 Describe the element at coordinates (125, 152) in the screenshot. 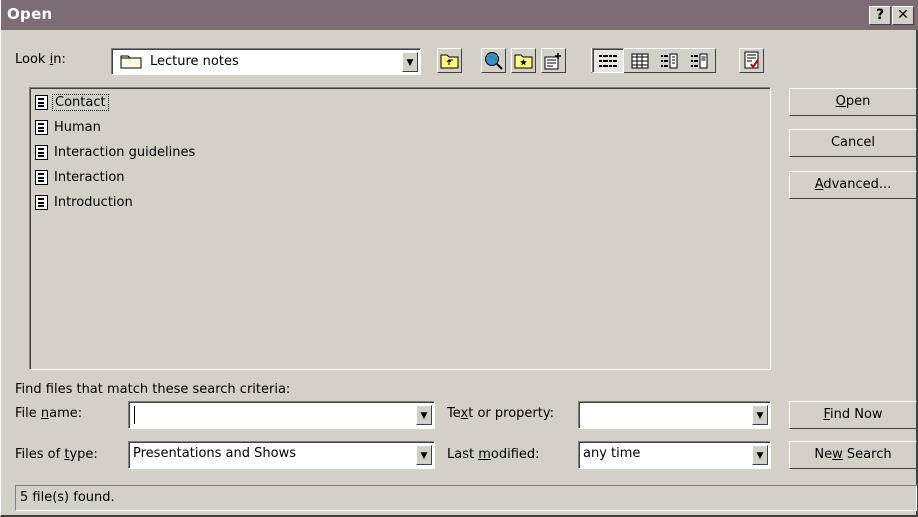

I see `file-name: Interaction guidelines` at that location.